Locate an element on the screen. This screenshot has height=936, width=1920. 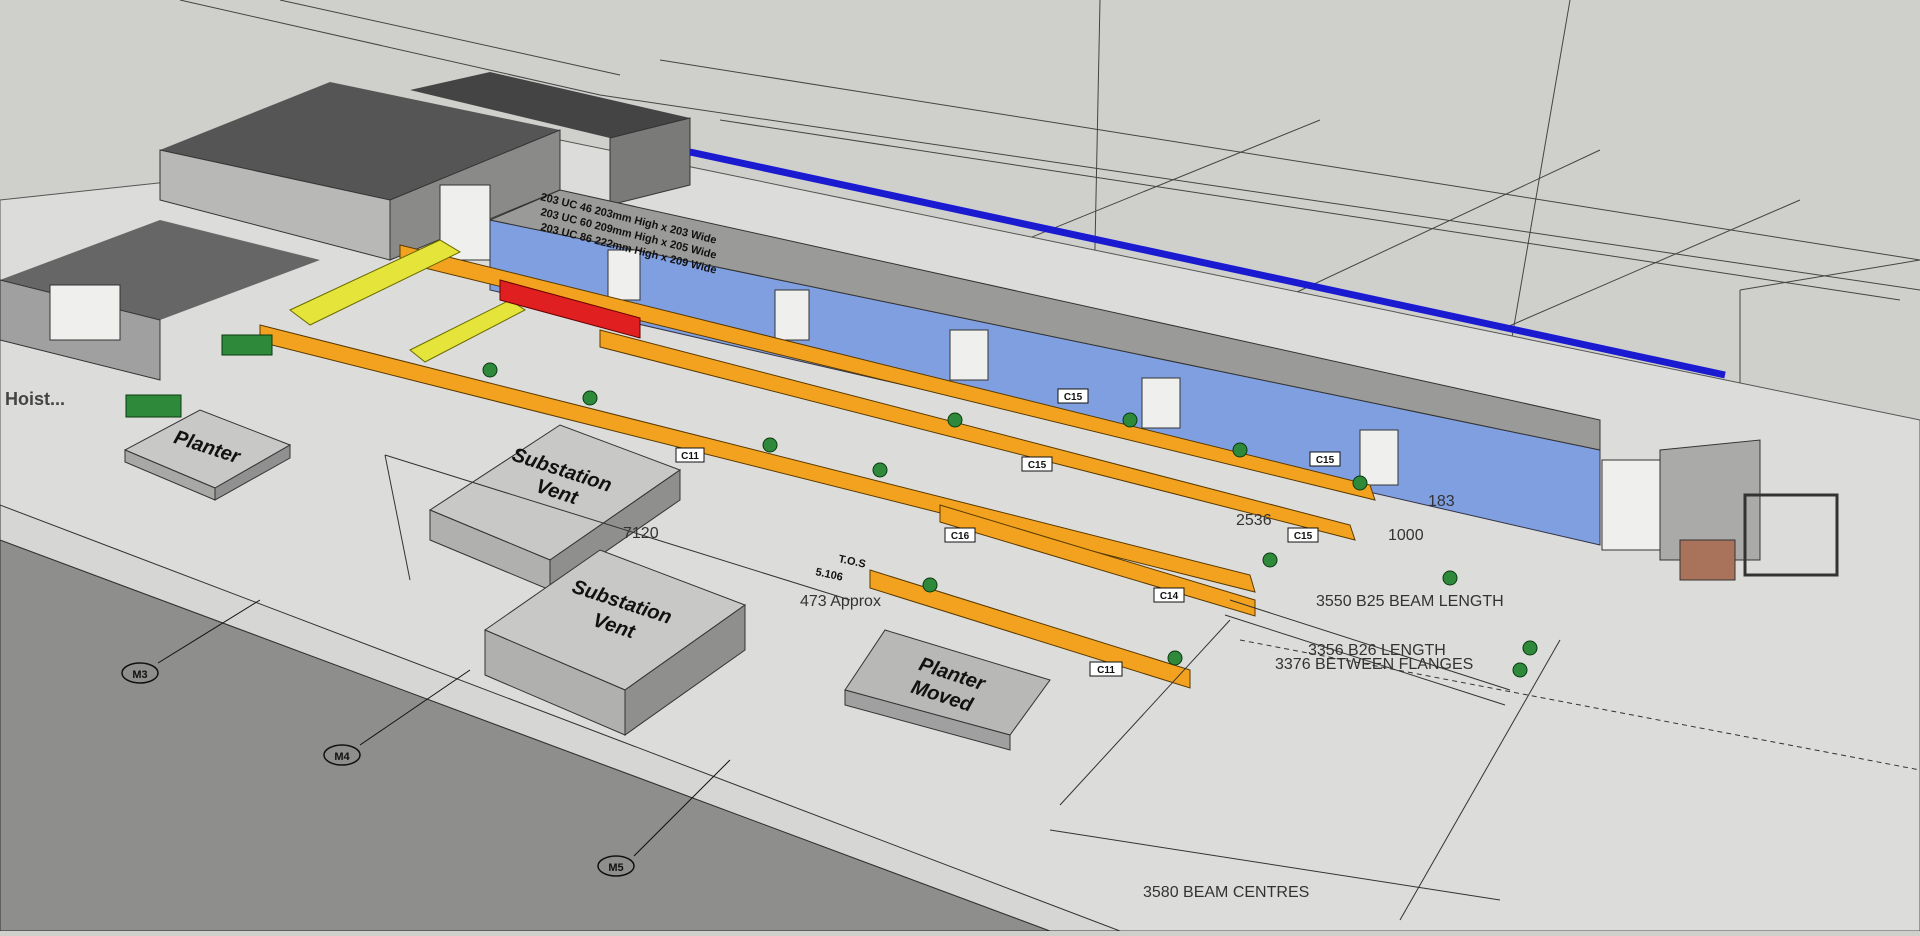
svg-text: C16 is located at coordinates (960, 536).